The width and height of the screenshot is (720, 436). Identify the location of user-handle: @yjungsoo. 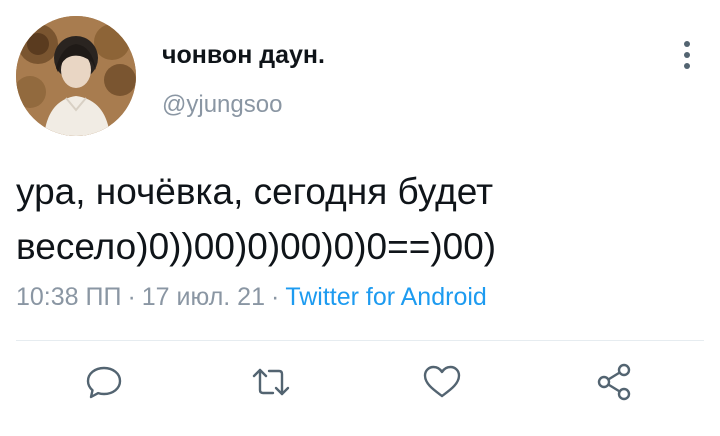
(222, 105).